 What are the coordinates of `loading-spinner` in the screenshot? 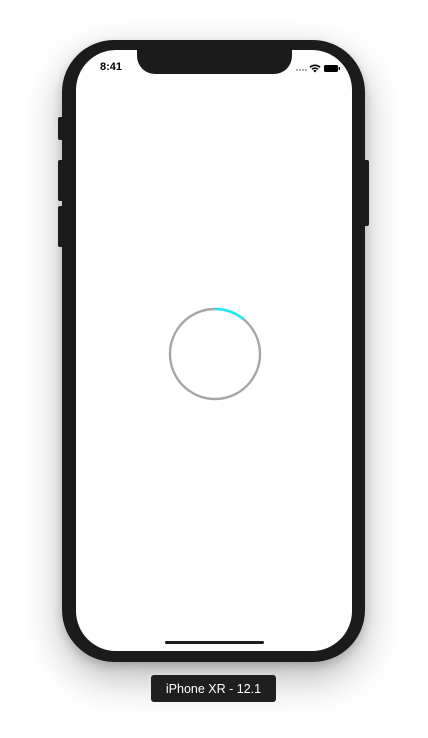 It's located at (215, 354).